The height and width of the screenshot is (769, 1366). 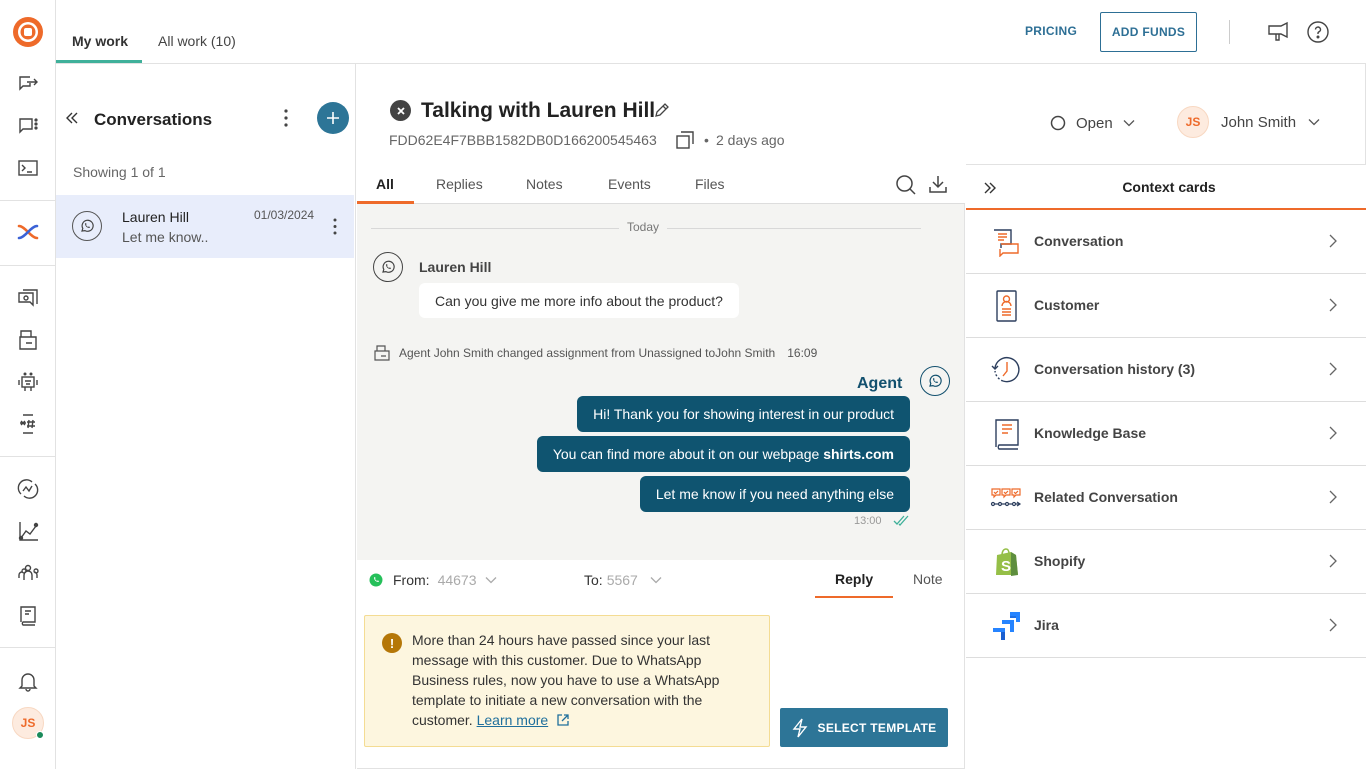 I want to click on tab-notes: Notes, so click(x=544, y=184).